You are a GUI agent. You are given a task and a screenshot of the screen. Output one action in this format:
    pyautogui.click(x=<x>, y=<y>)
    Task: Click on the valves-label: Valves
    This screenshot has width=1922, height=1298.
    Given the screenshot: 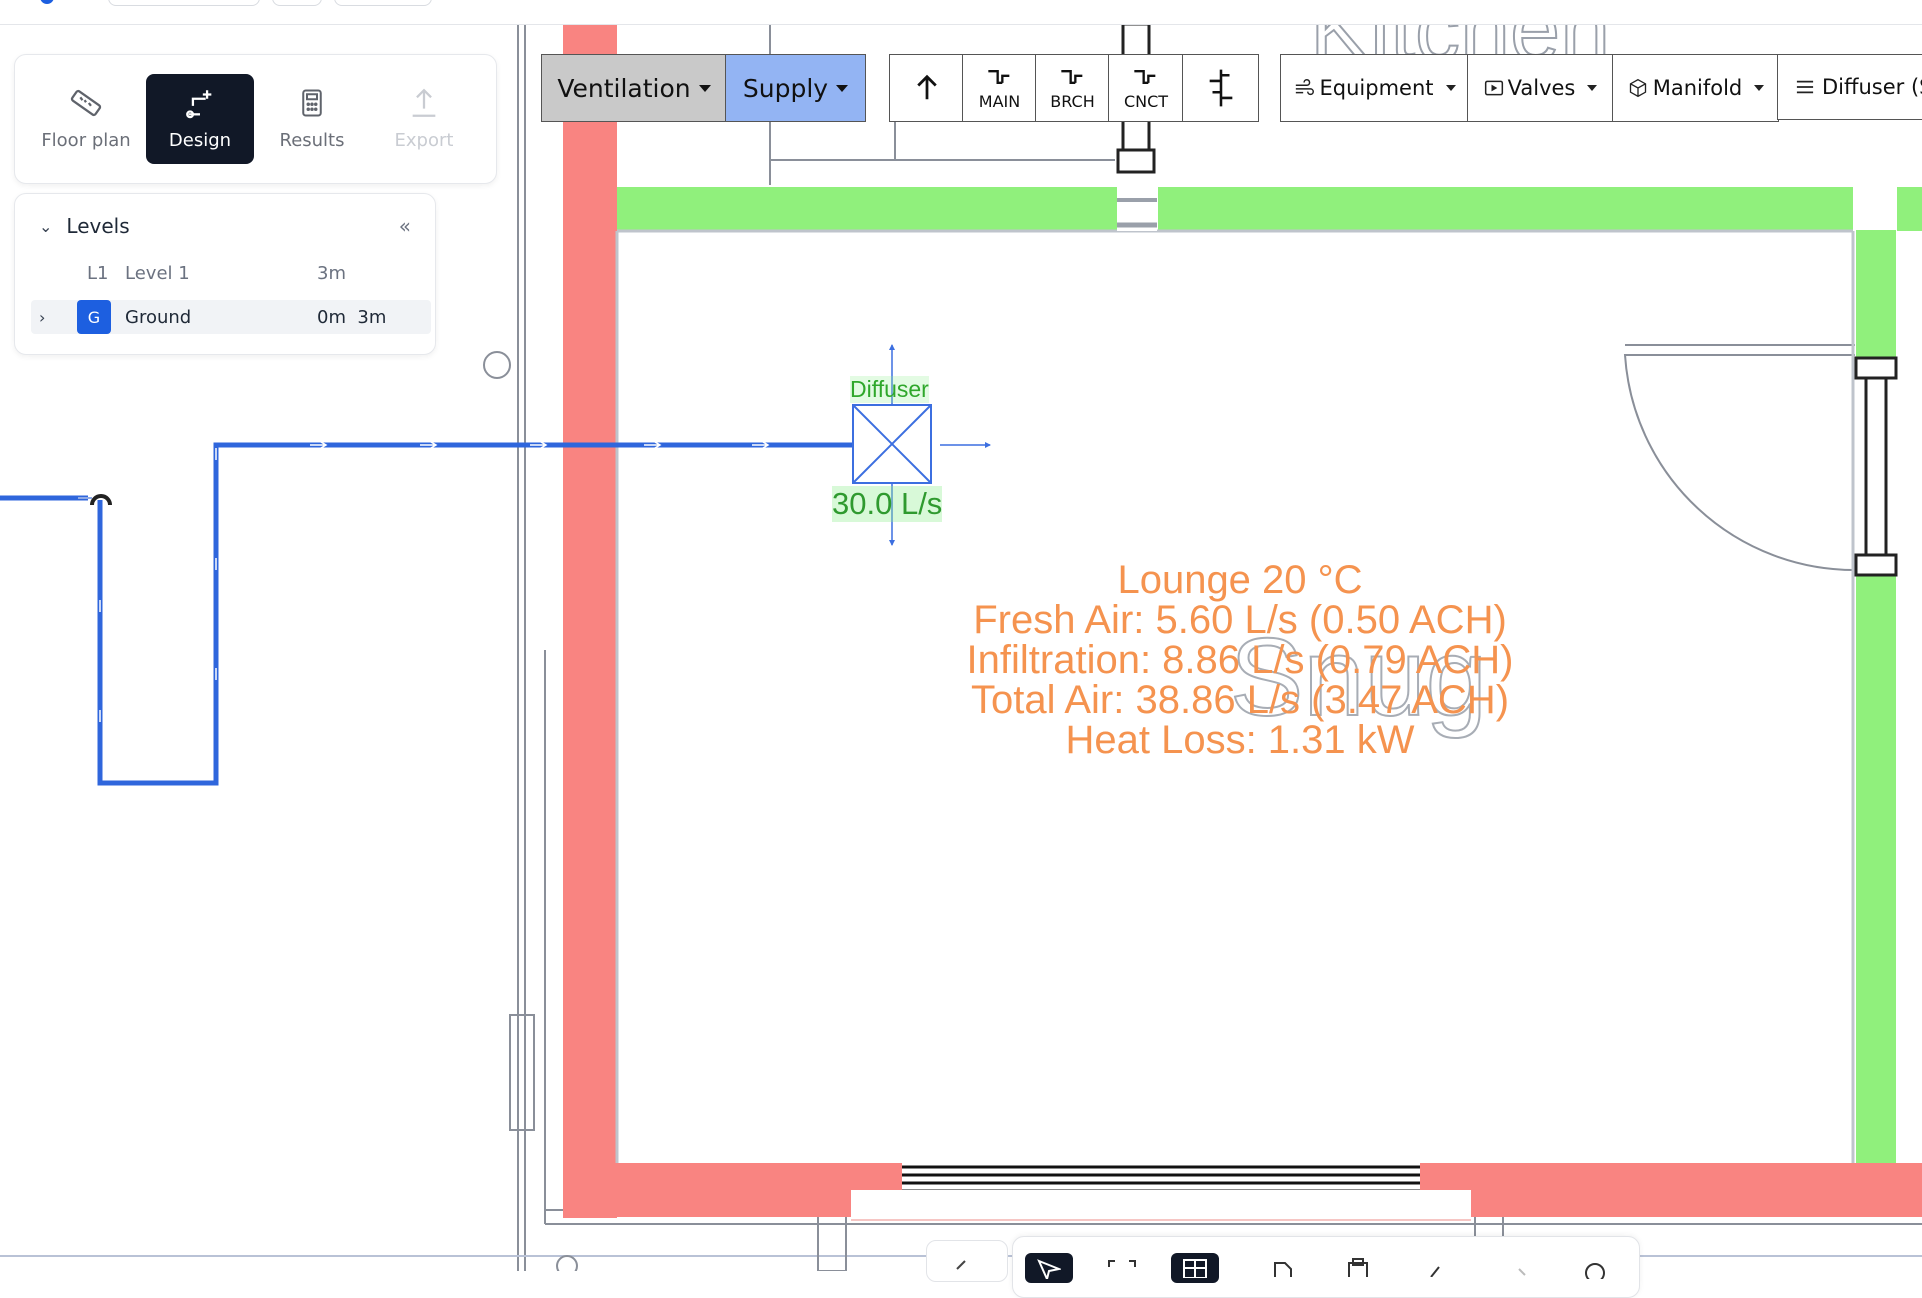 What is the action you would take?
    pyautogui.click(x=1541, y=88)
    